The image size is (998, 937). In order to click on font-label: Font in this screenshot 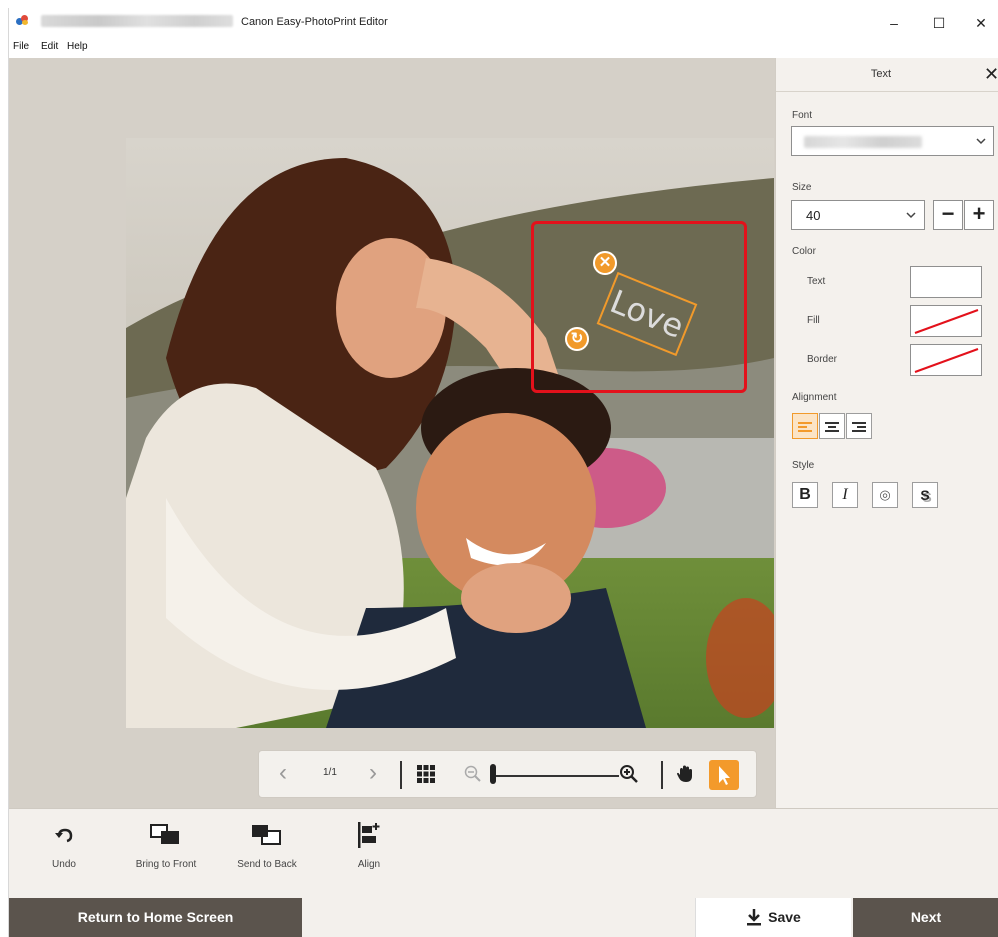, I will do `click(802, 115)`.